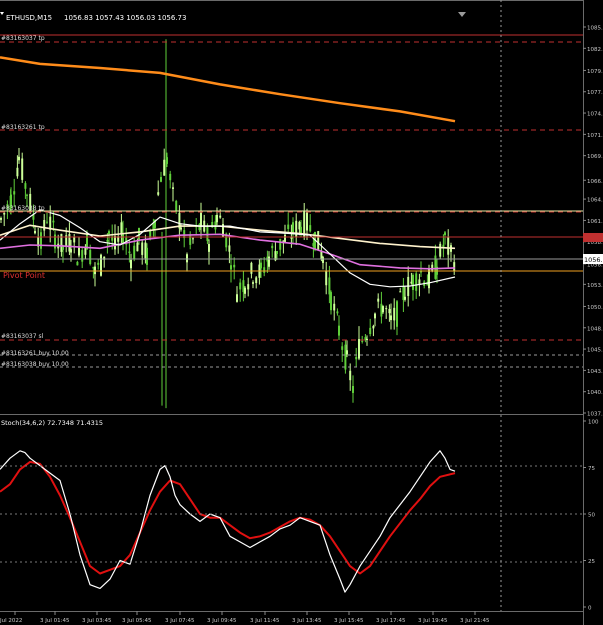 The height and width of the screenshot is (625, 603). I want to click on price-tick-label: 1074.5, so click(595, 115).